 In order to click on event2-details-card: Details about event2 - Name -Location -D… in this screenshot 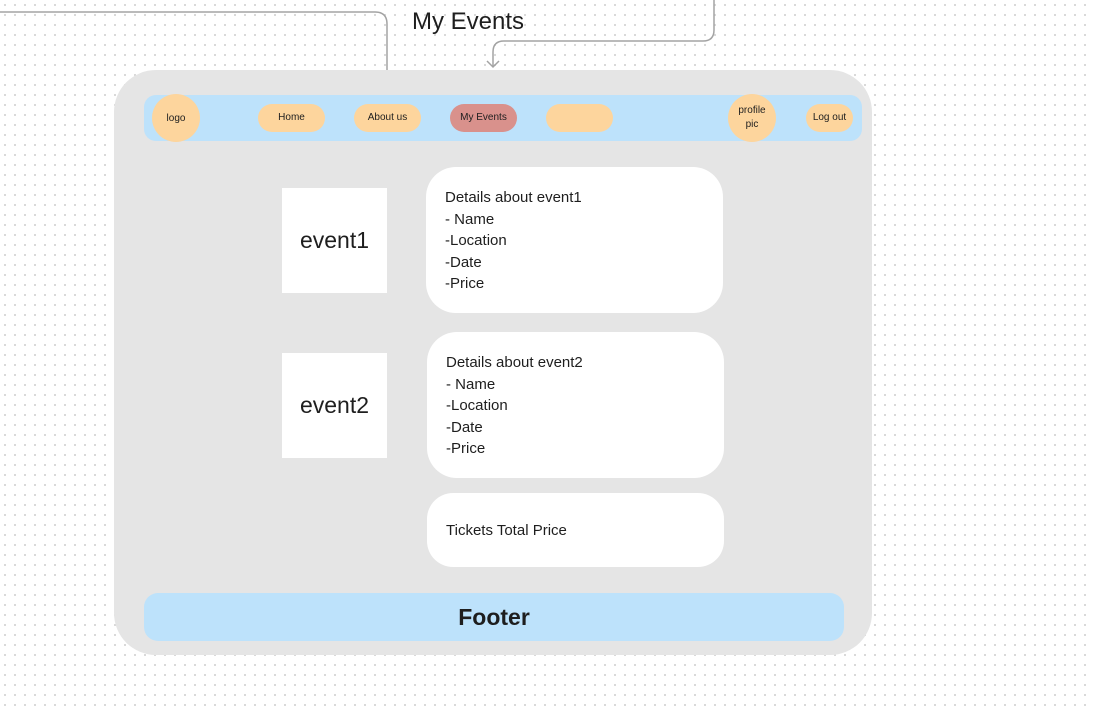, I will do `click(575, 405)`.